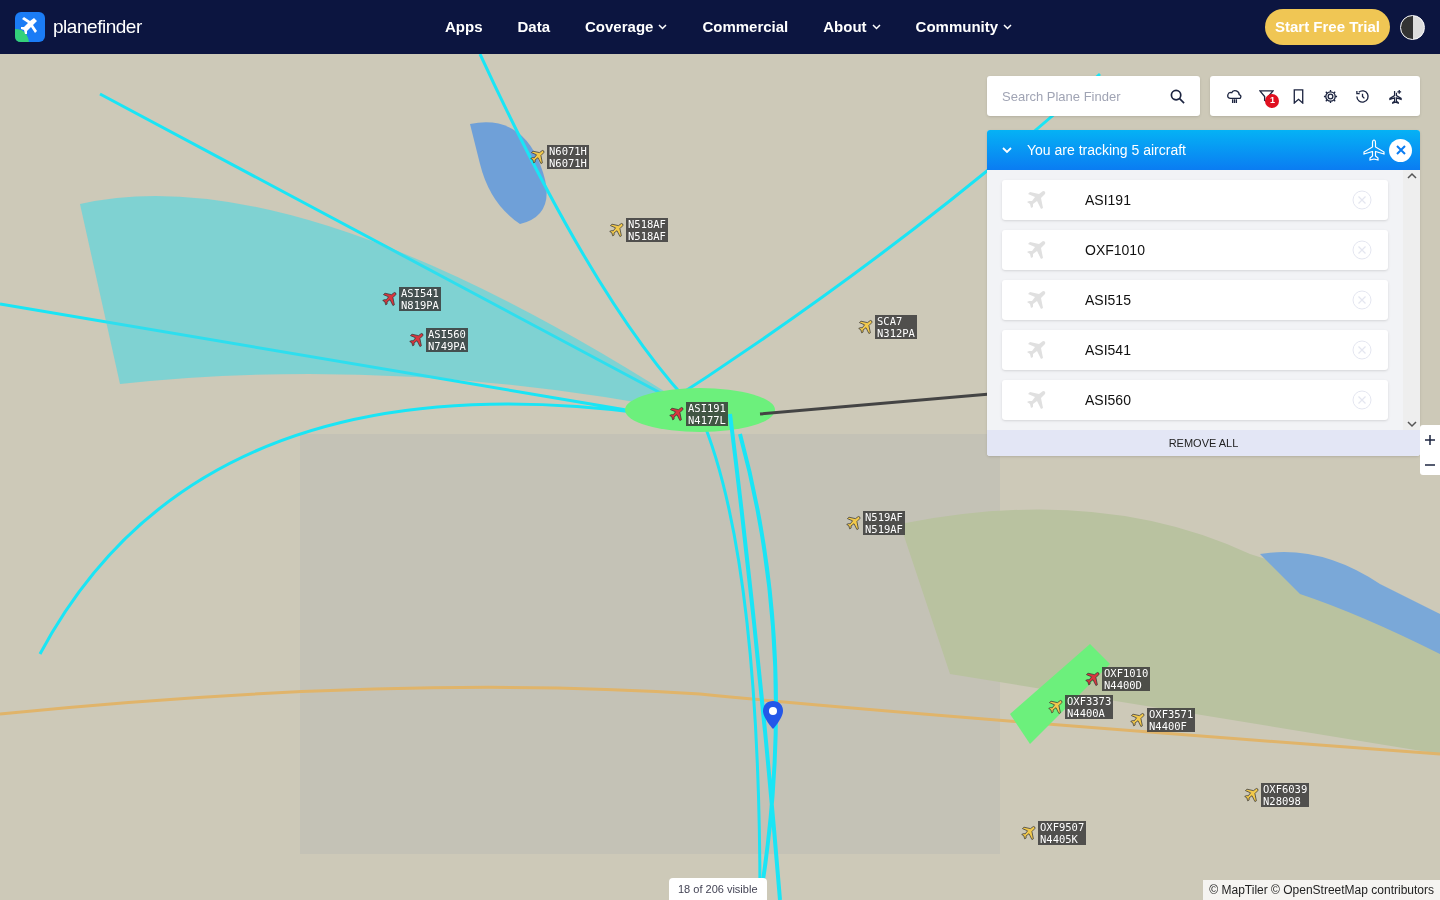 This screenshot has width=1440, height=900. I want to click on nav-link: About, so click(852, 27).